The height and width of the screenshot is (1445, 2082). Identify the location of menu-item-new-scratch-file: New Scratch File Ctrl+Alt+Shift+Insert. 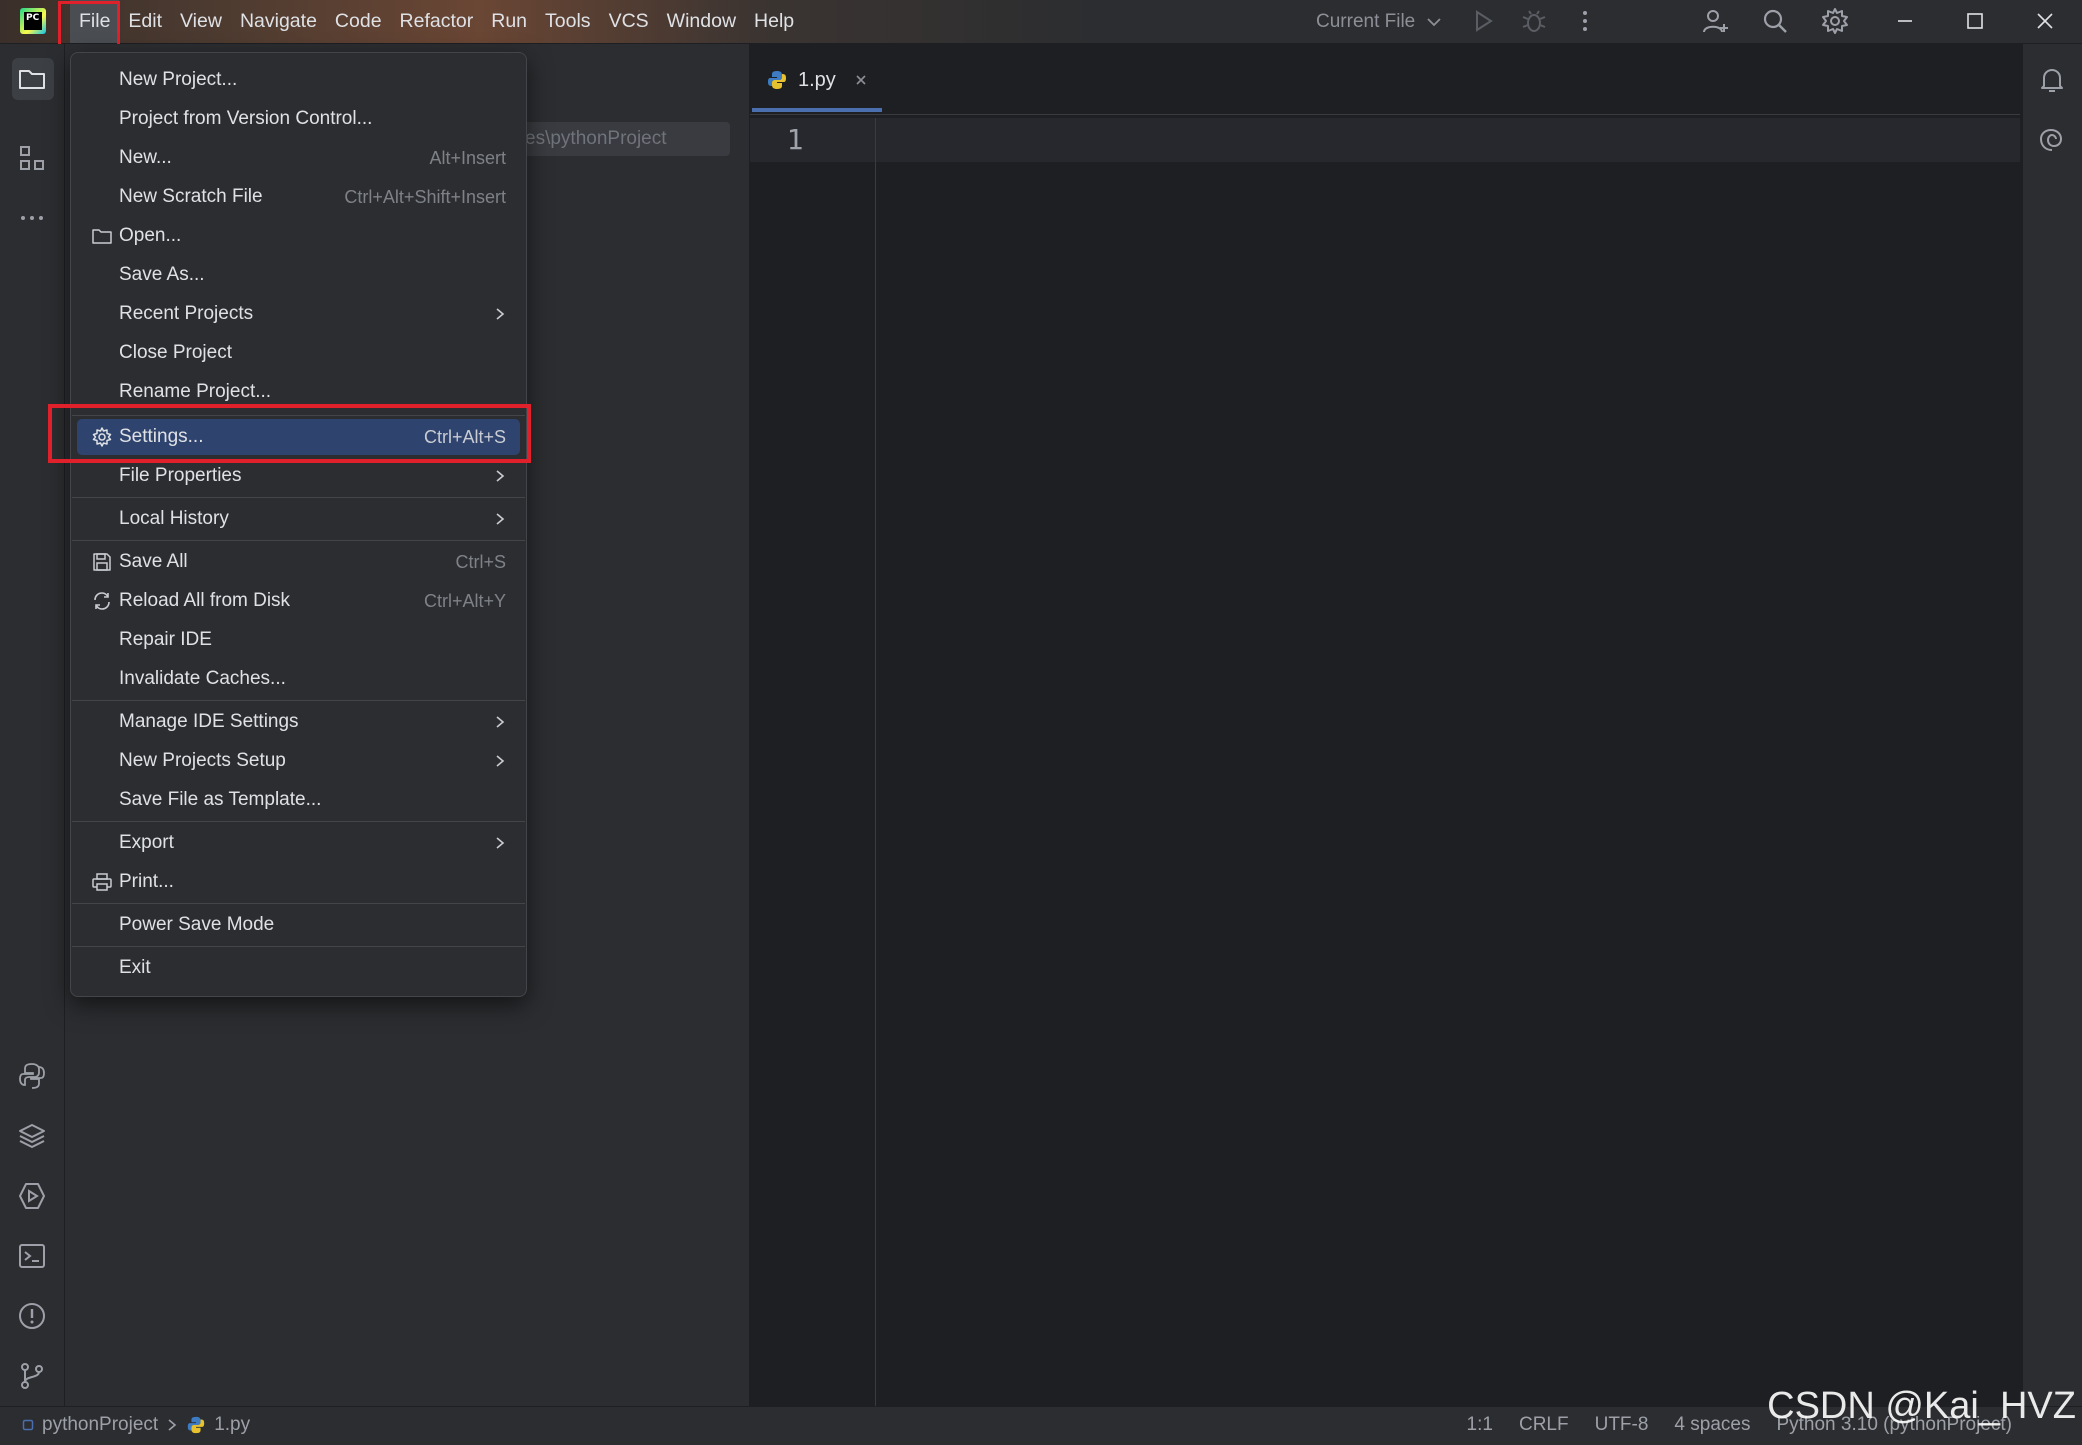
(298, 197).